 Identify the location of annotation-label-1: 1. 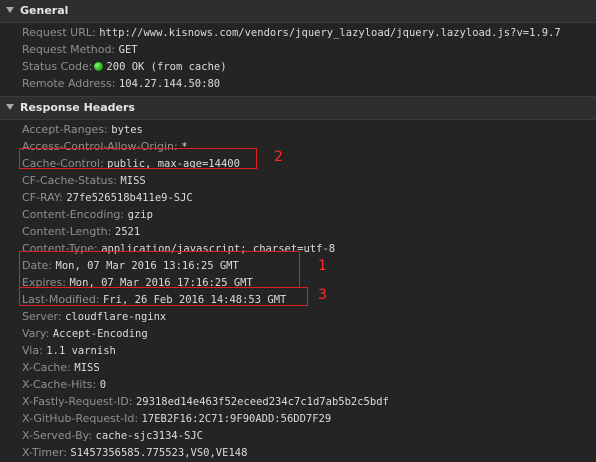
(322, 266).